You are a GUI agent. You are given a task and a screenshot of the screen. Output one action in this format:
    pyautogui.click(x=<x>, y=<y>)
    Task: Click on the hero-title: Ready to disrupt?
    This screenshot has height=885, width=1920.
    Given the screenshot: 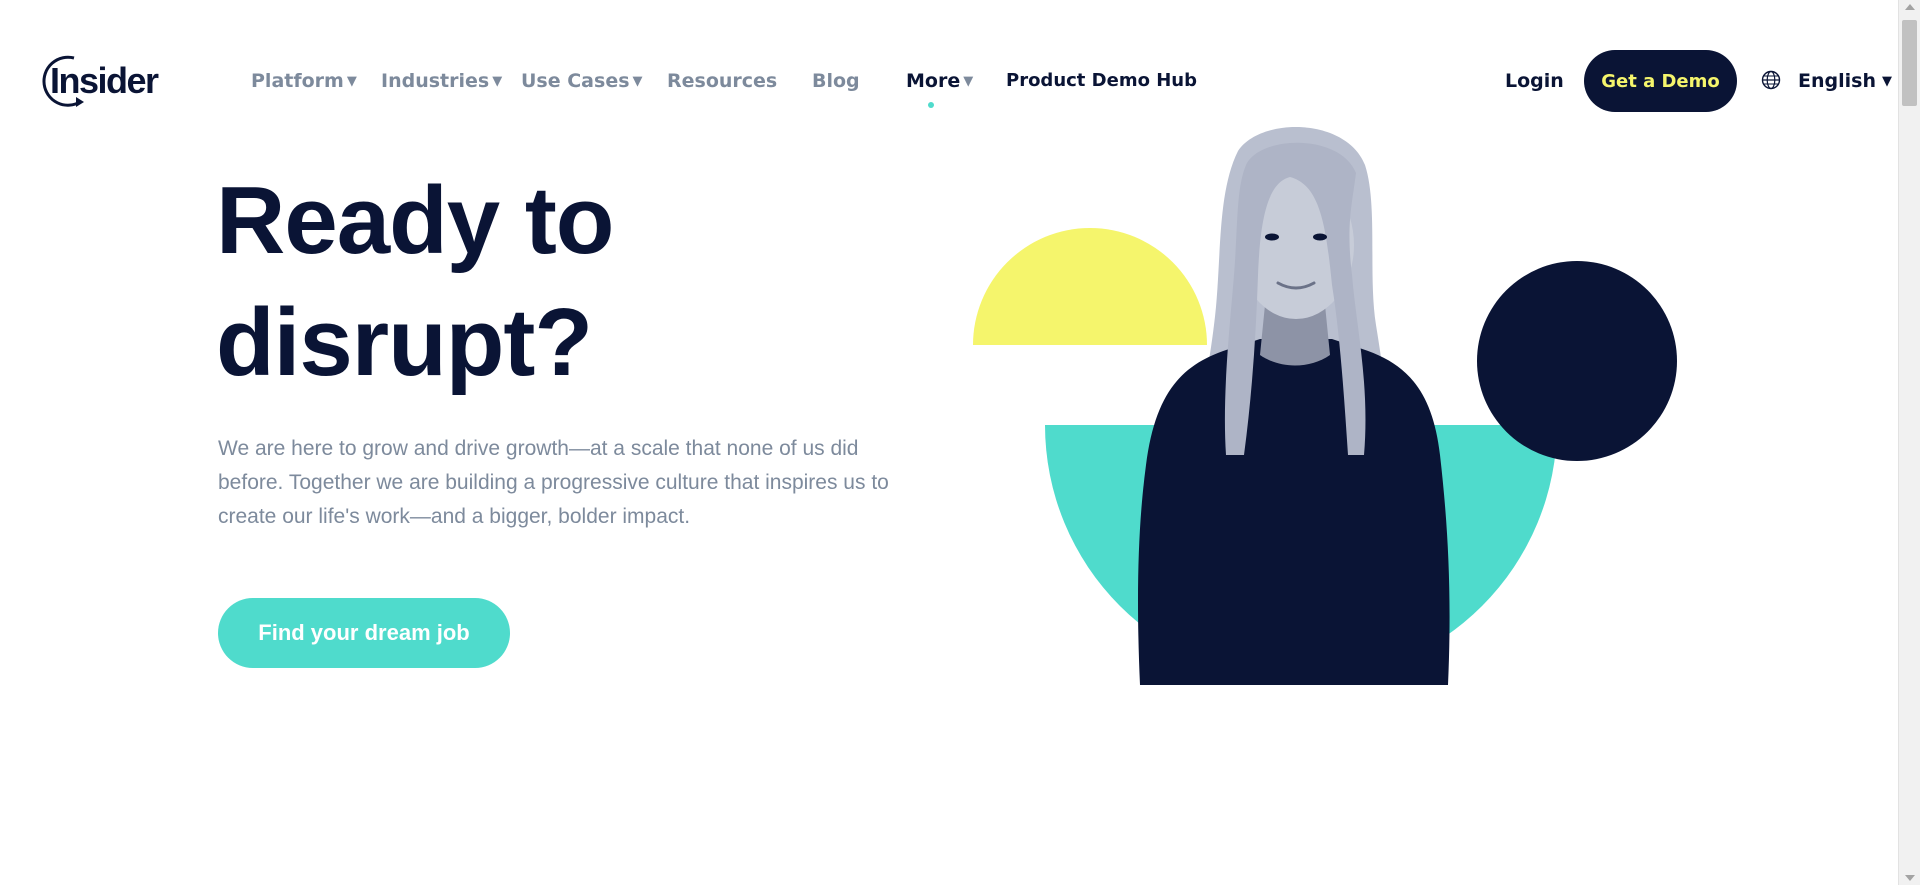 What is the action you would take?
    pyautogui.click(x=576, y=282)
    